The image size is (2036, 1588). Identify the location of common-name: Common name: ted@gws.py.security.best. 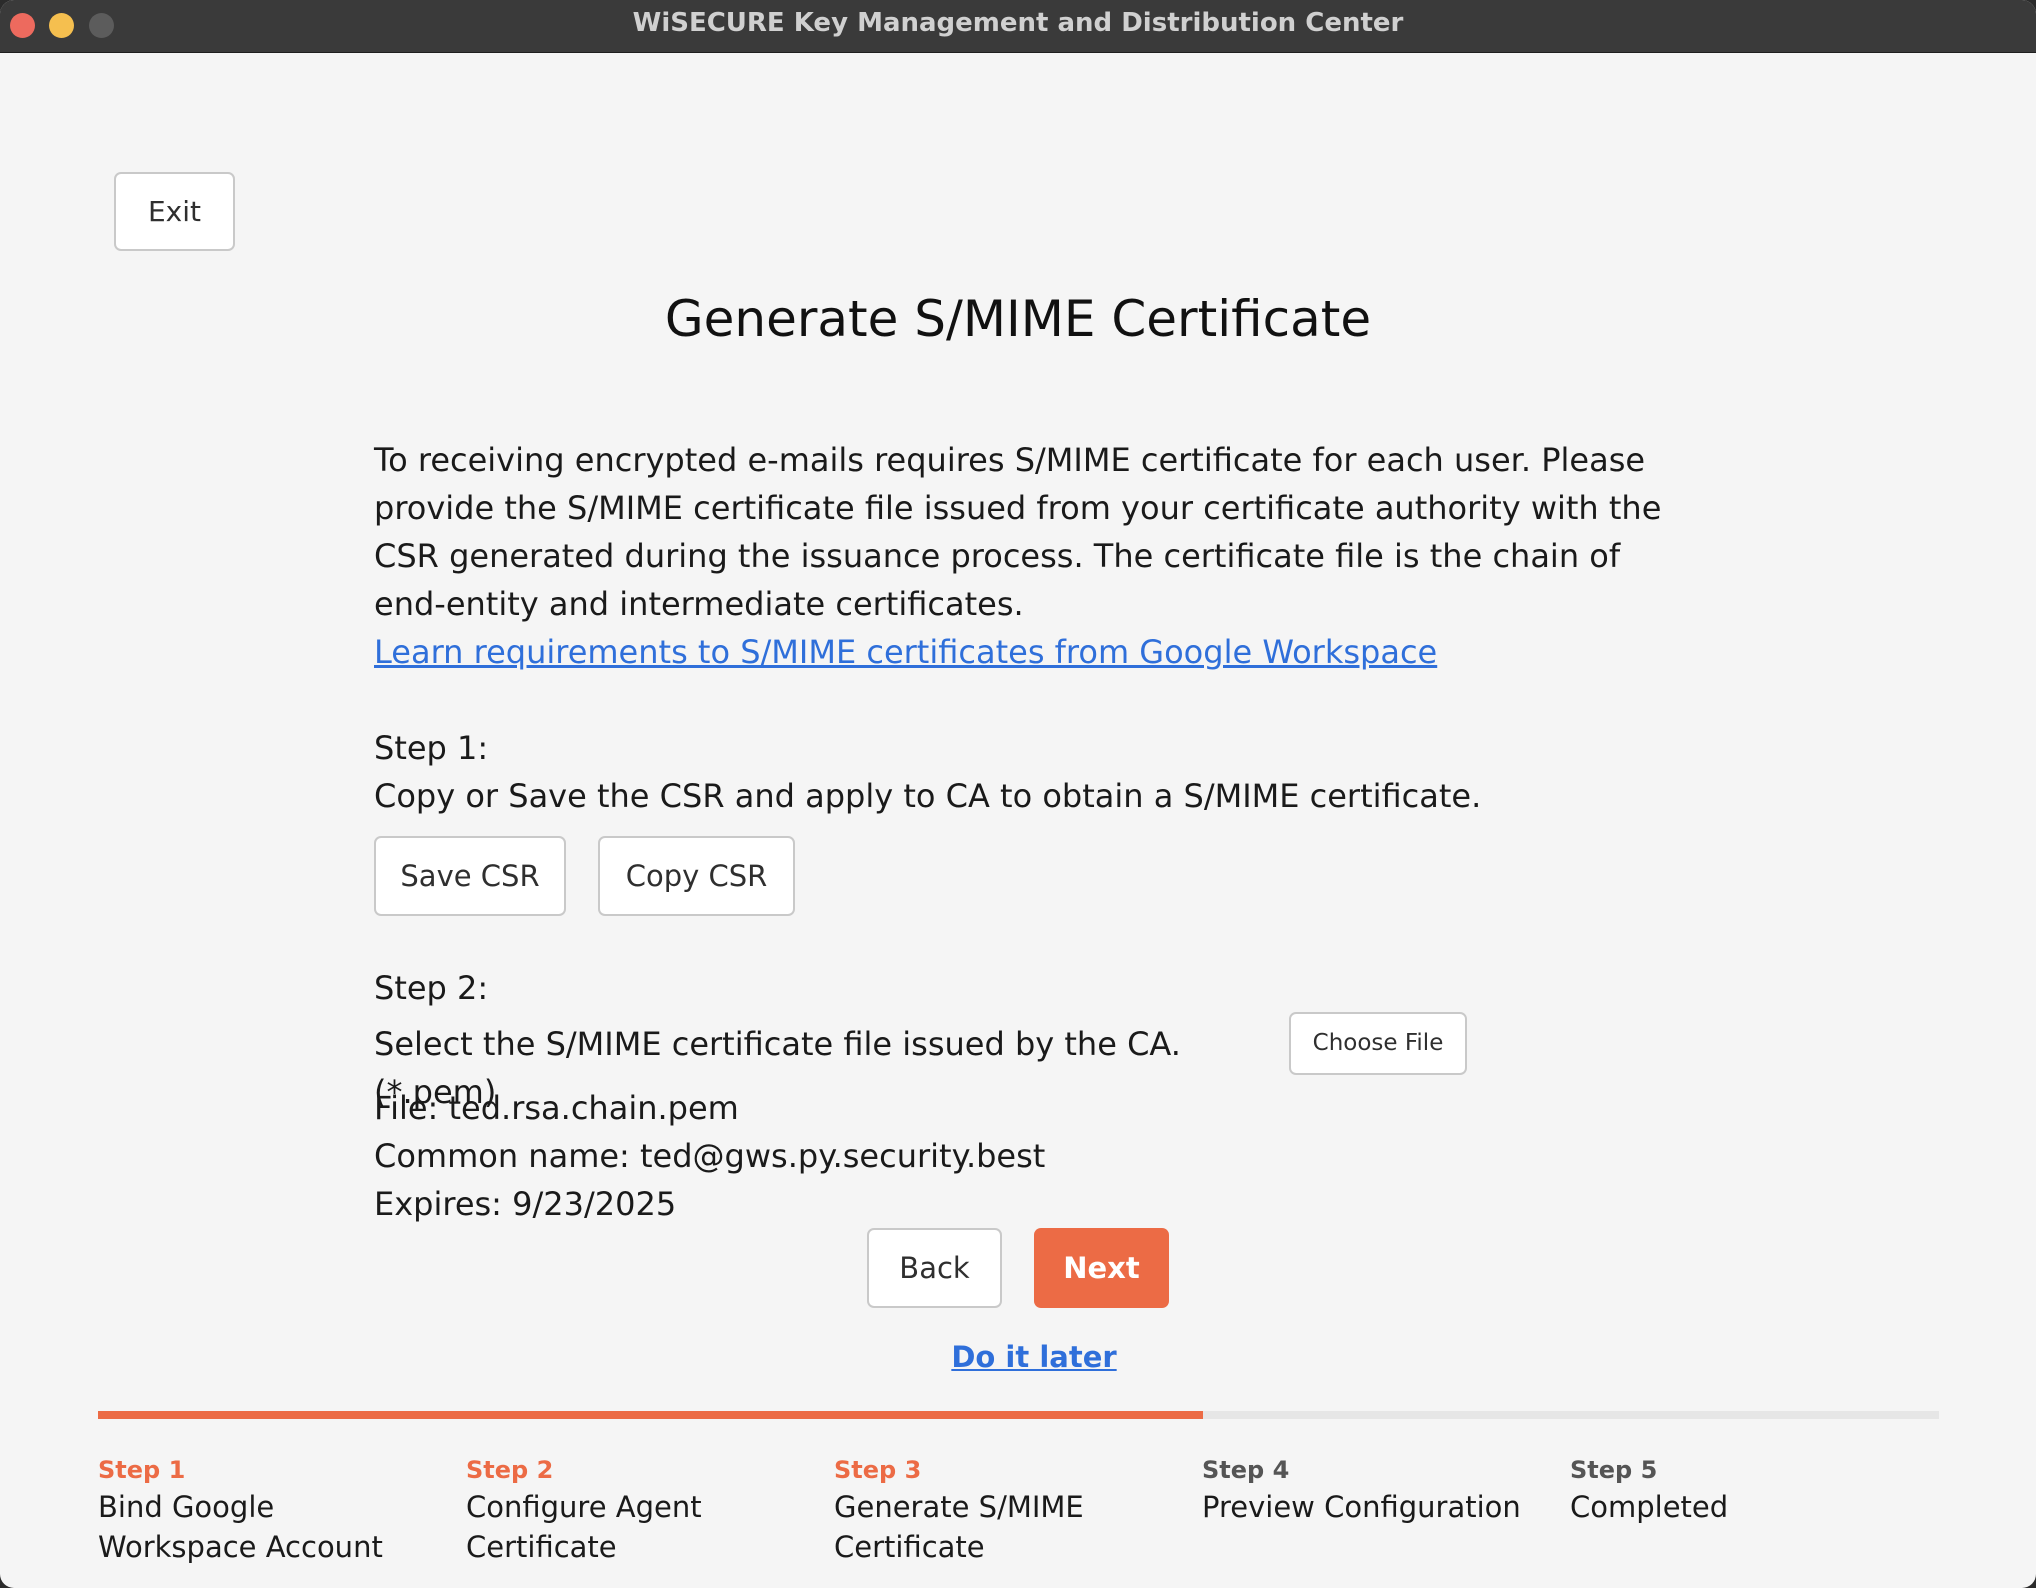
(710, 1156).